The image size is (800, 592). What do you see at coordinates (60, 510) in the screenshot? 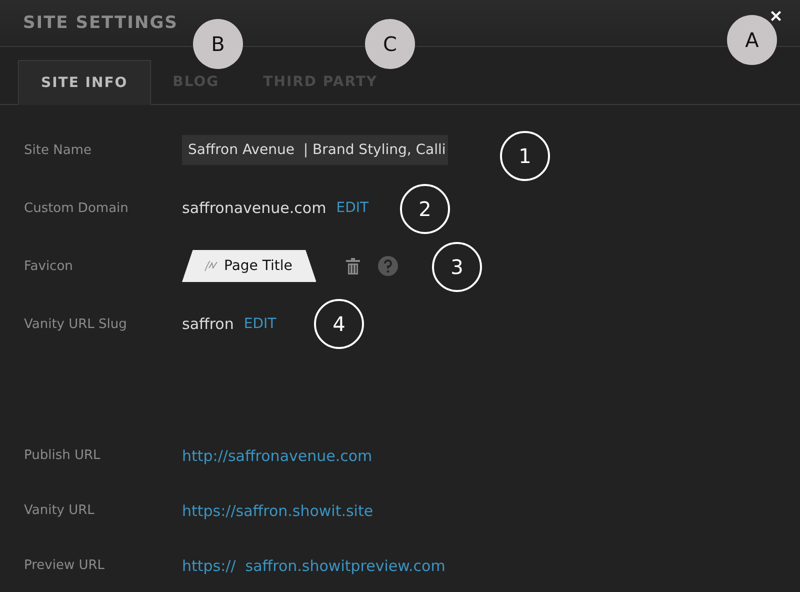
I see `url-label: Vanity URL` at bounding box center [60, 510].